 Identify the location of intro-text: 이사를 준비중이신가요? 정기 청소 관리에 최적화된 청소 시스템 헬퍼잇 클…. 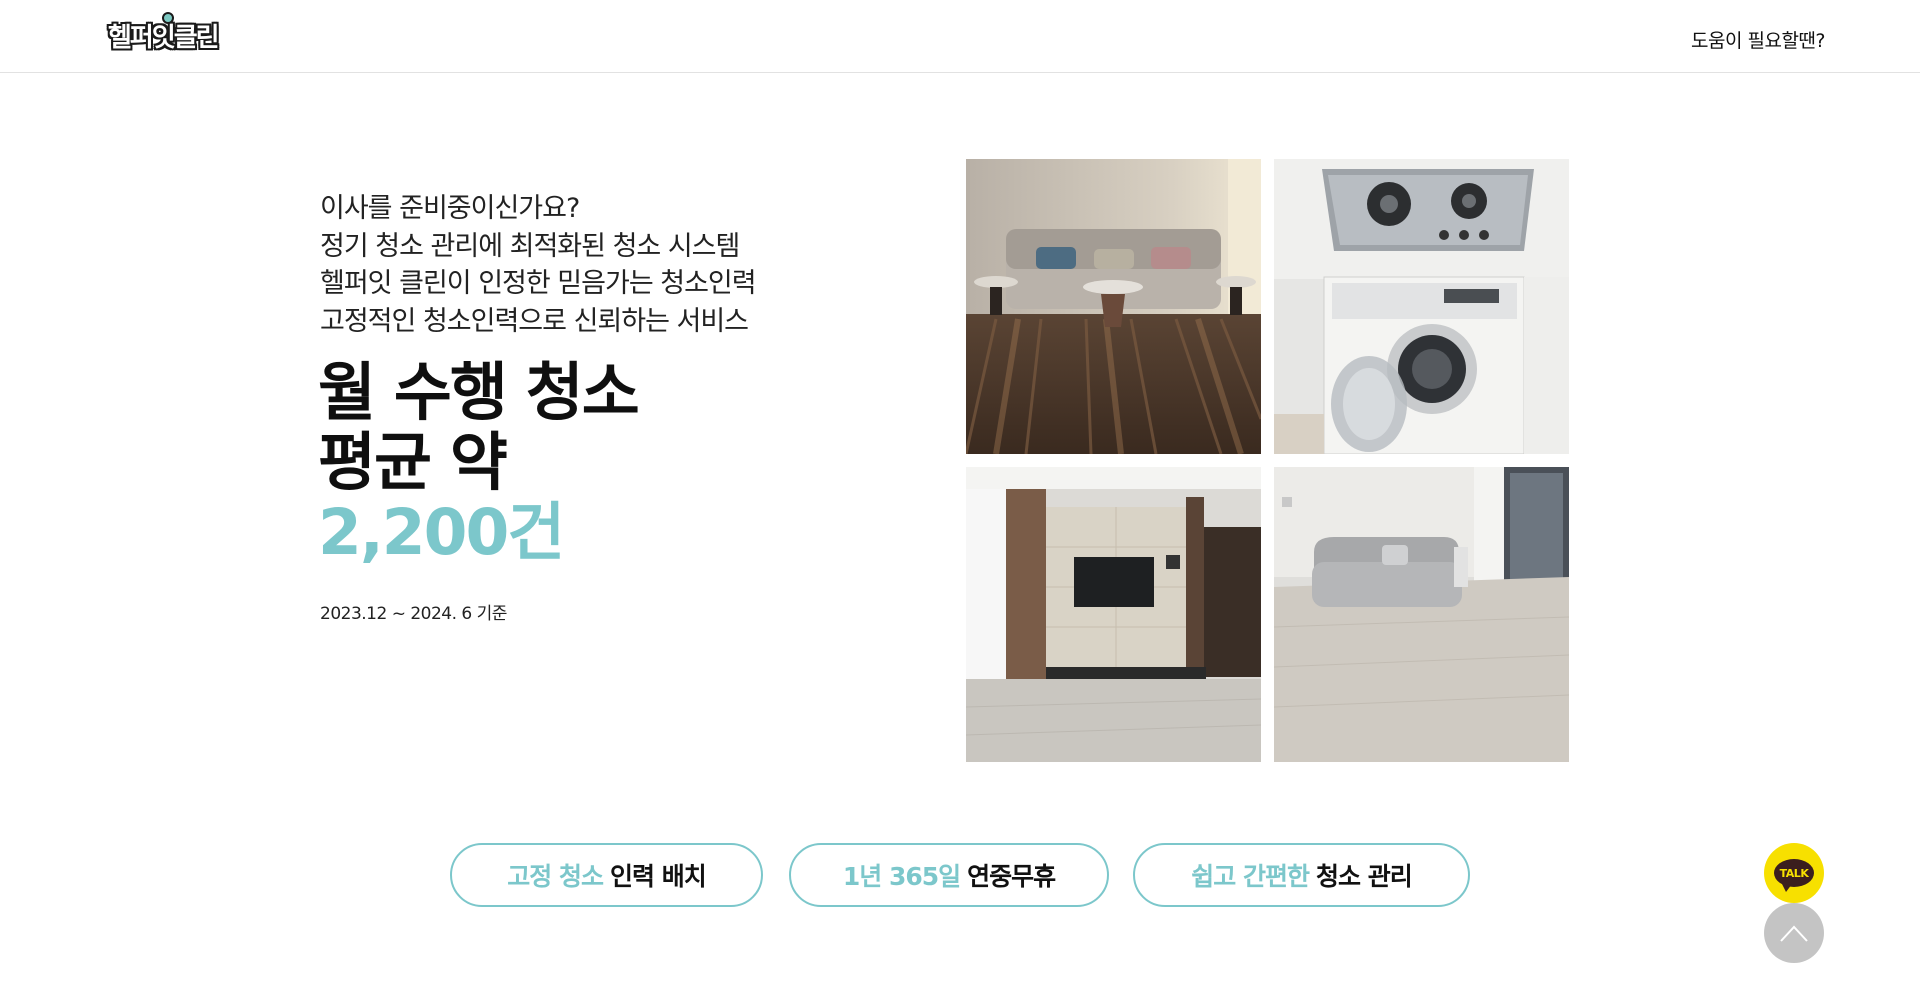
(580, 265).